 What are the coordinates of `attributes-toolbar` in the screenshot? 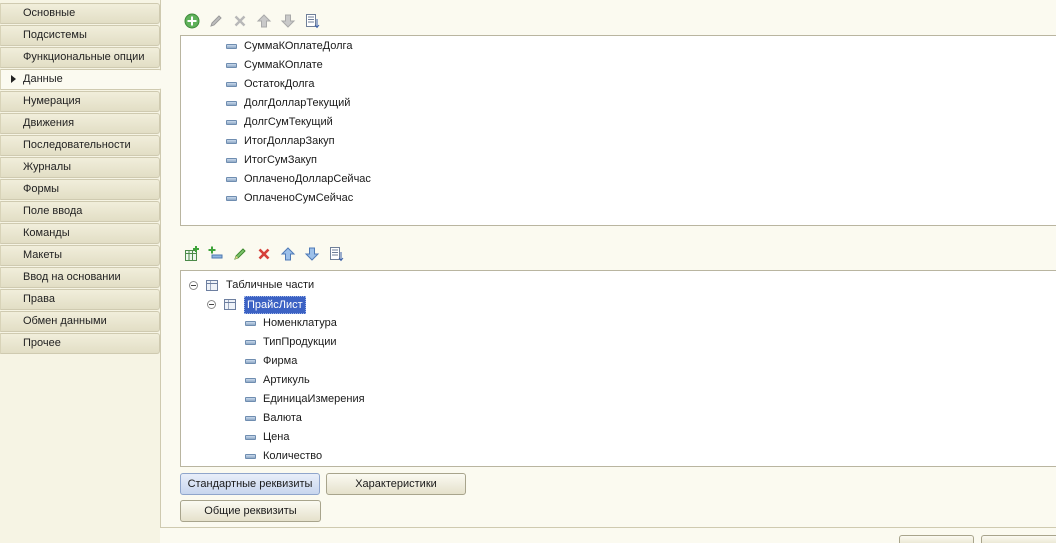 It's located at (252, 21).